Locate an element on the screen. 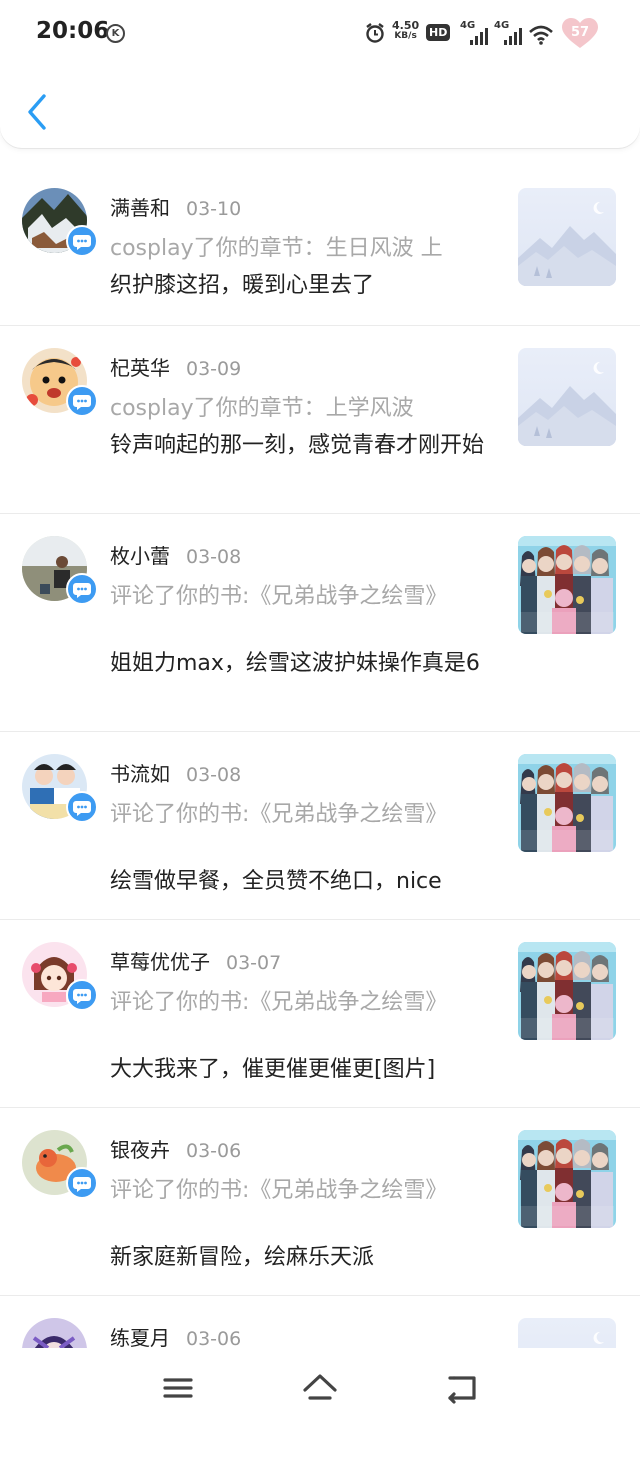 The height and width of the screenshot is (1483, 640). user-name: 练夏月 03-06 is located at coordinates (175, 1336).